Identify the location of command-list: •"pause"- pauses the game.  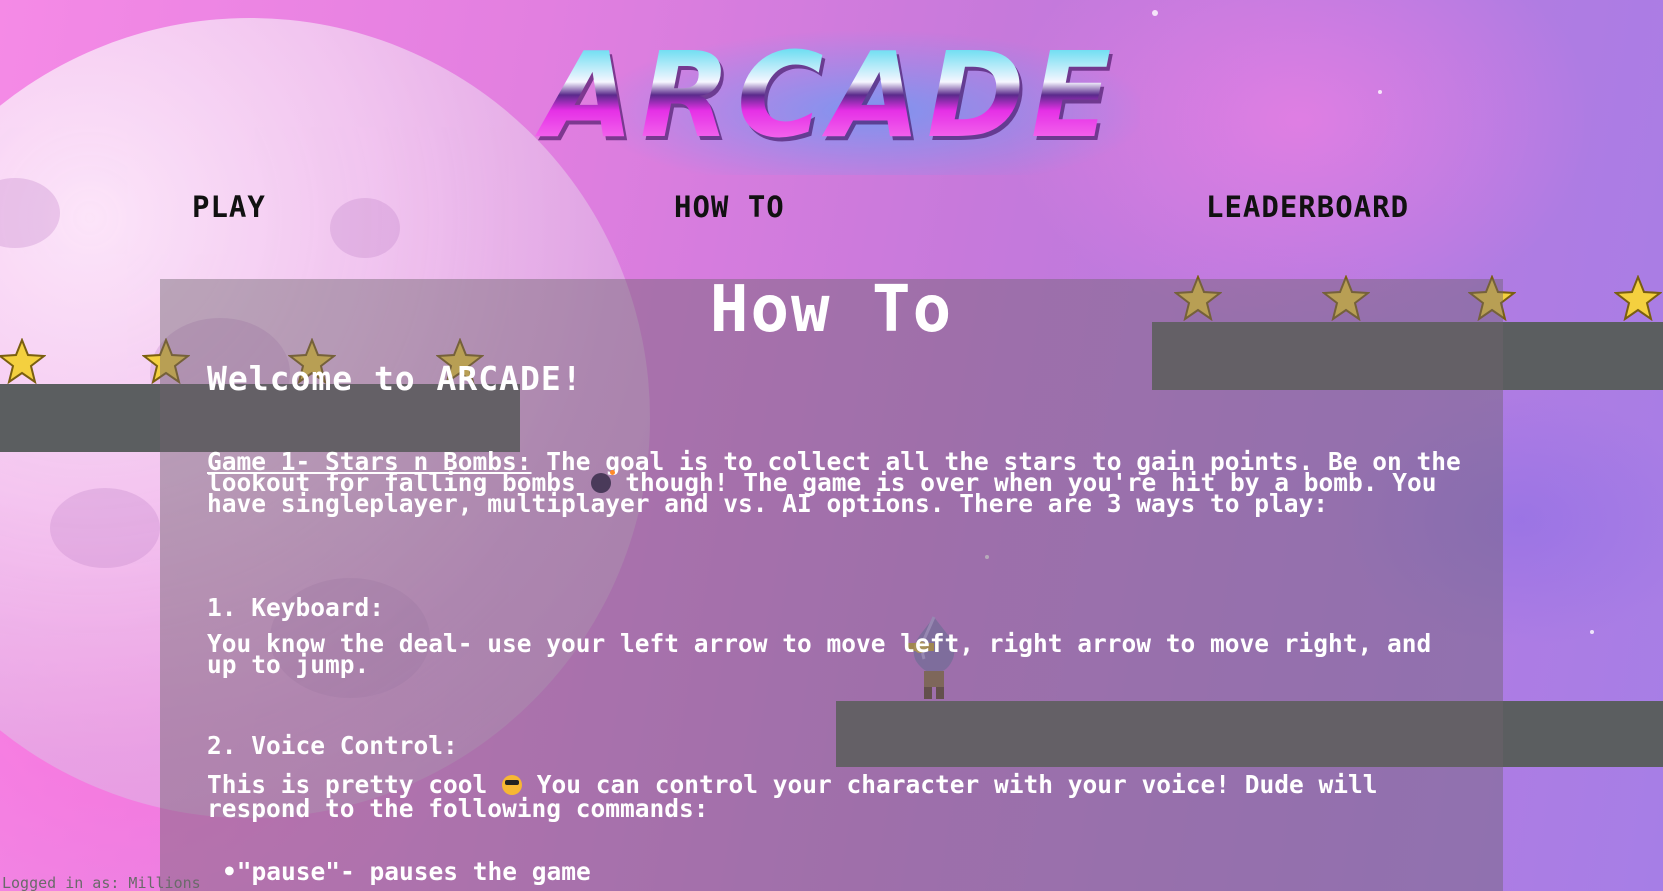
(852, 871).